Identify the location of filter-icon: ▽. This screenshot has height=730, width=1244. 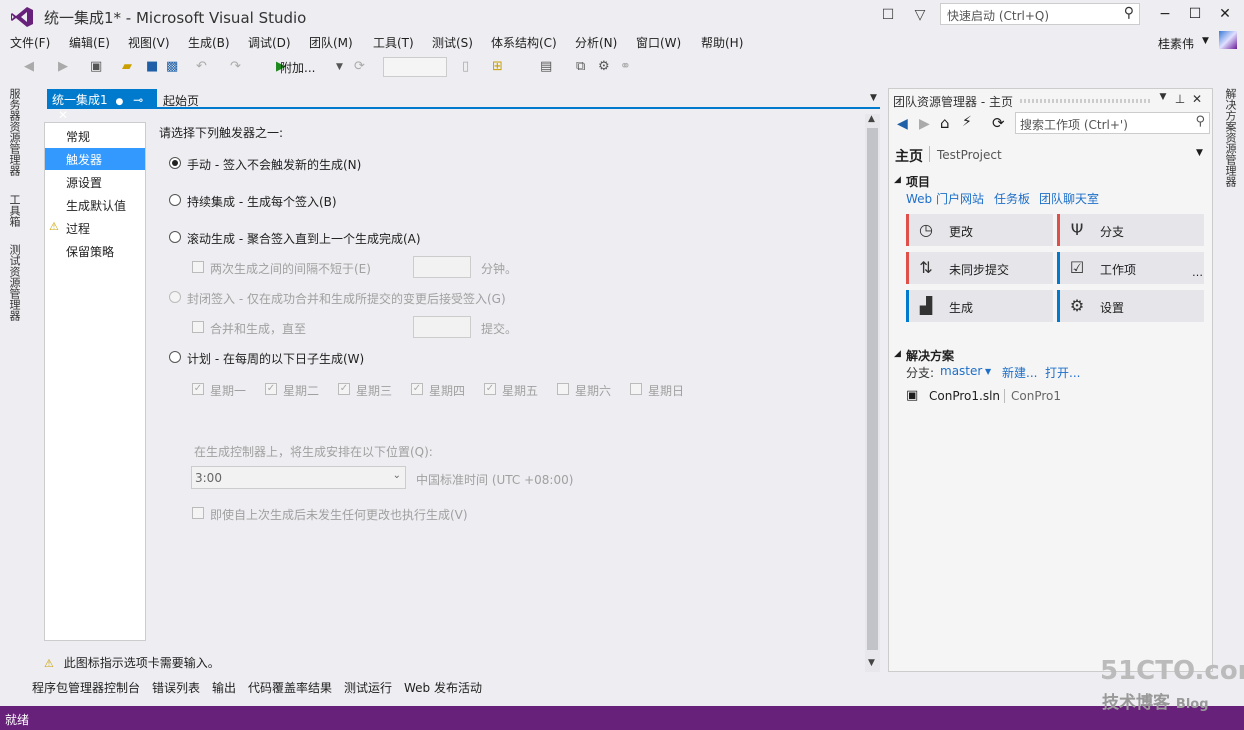
(920, 15).